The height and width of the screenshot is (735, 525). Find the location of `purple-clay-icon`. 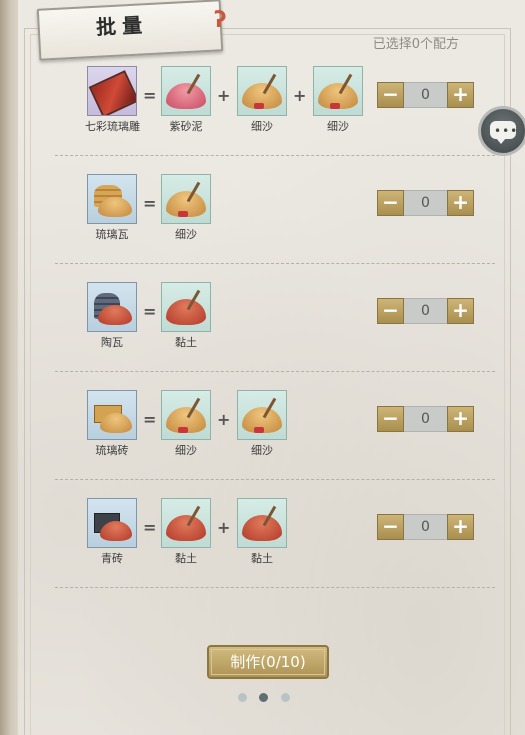

purple-clay-icon is located at coordinates (186, 91).